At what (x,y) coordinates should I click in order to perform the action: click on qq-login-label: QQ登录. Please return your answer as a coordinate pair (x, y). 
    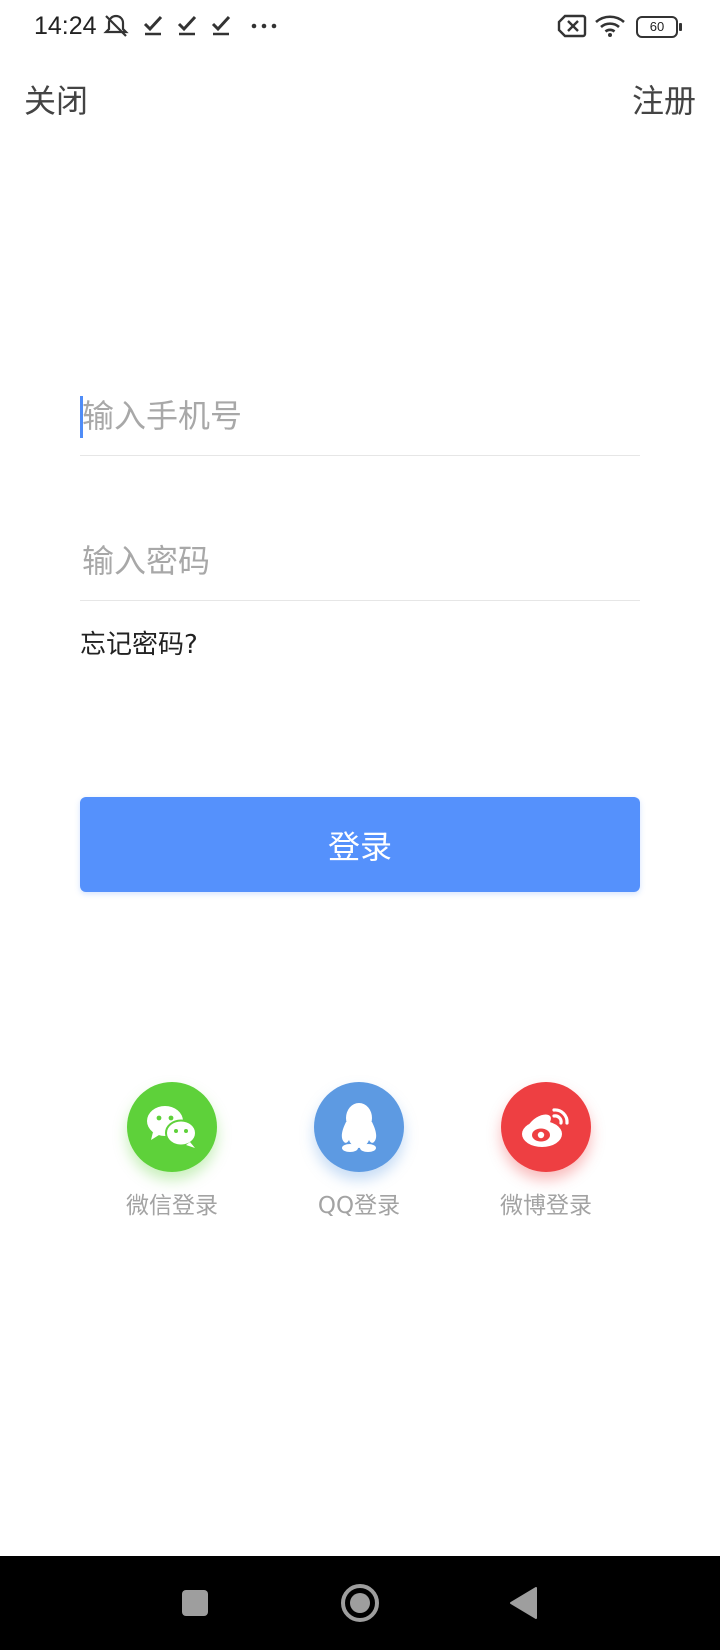
    Looking at the image, I should click on (359, 1206).